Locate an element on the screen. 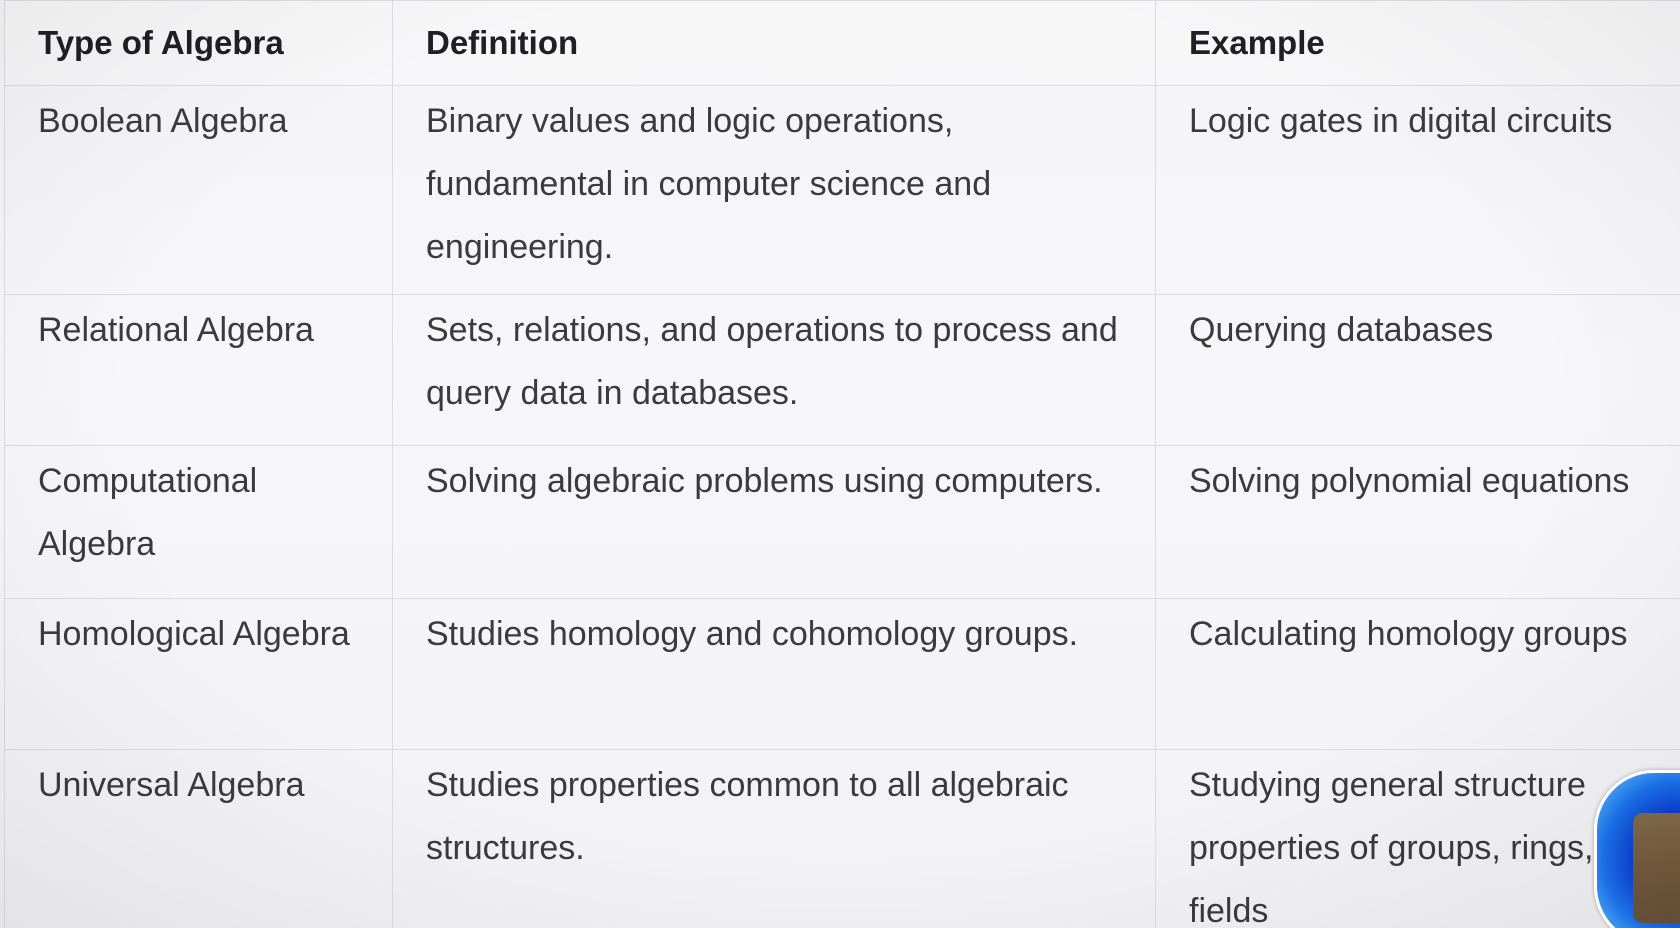 The image size is (1680, 928). cell-example: Solving polynomial equations is located at coordinates (1417, 522).